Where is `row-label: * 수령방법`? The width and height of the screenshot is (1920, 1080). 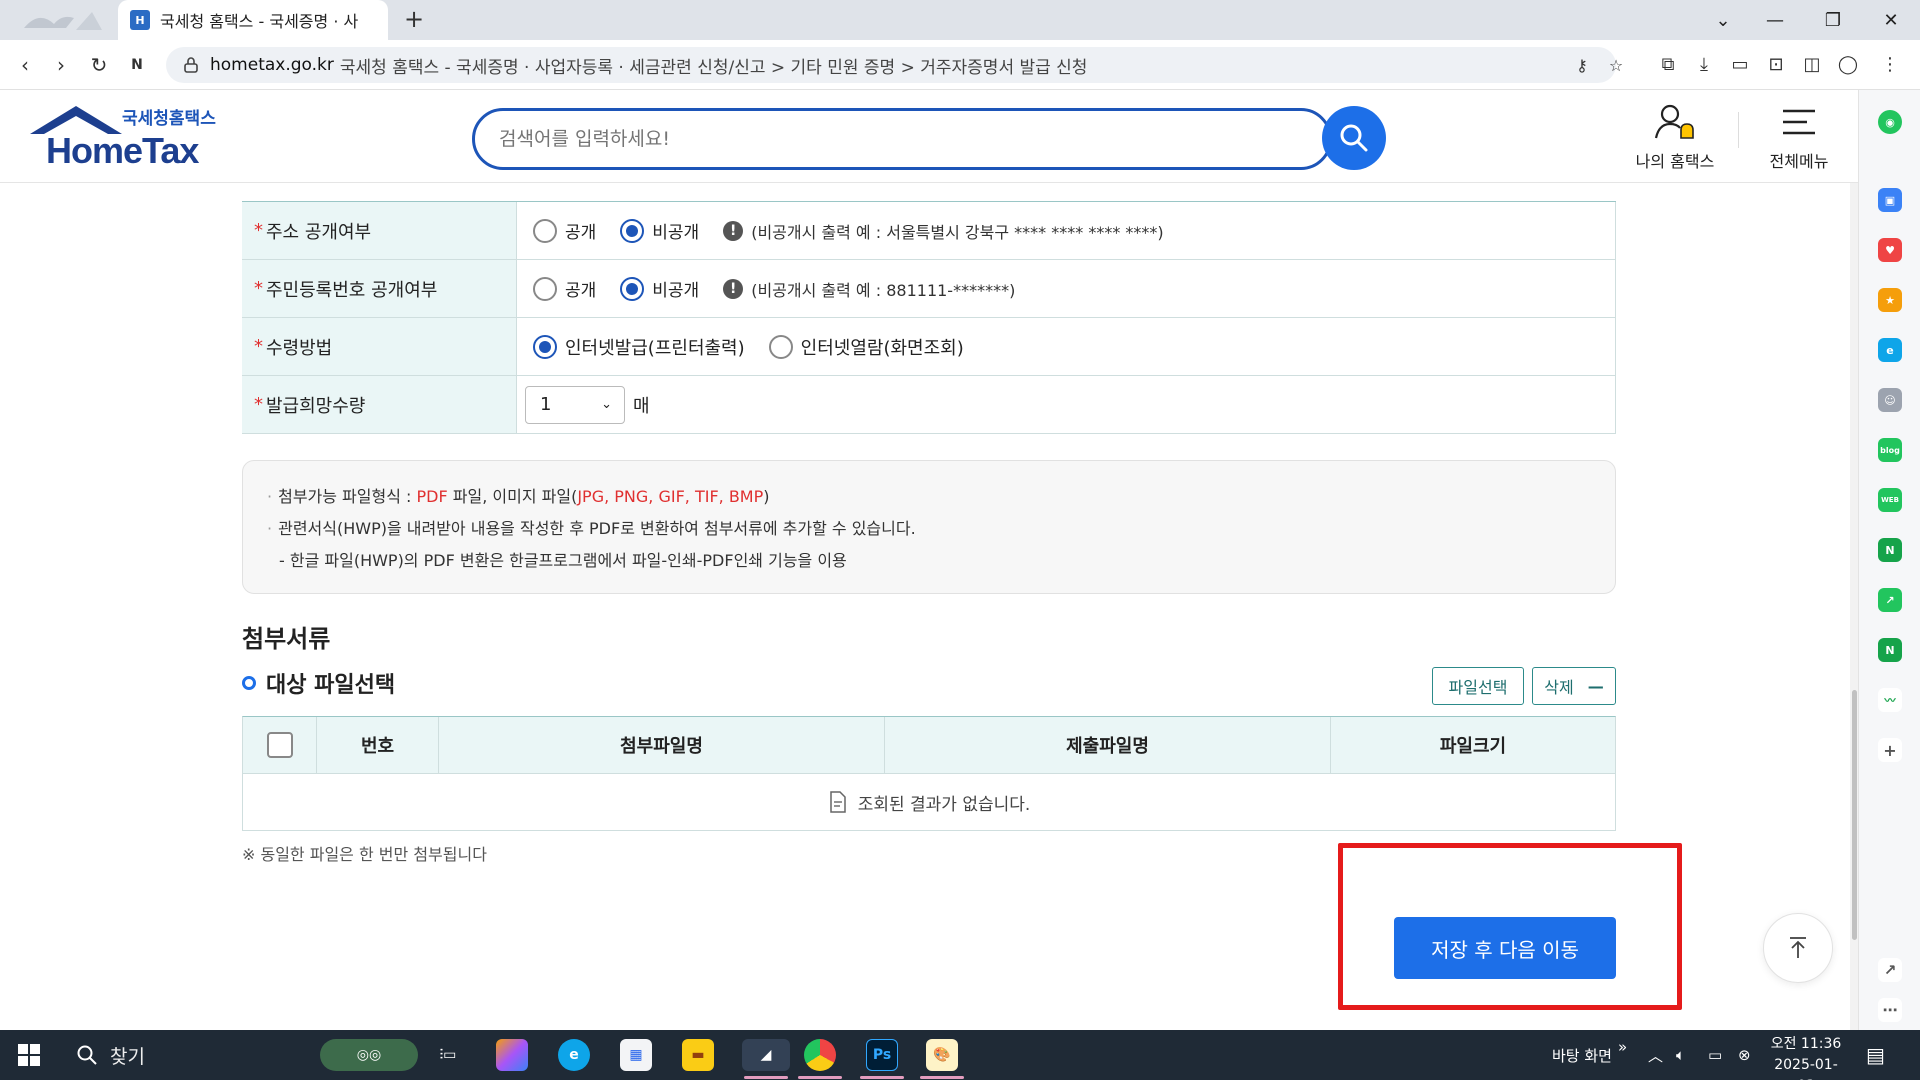 row-label: * 수령방법 is located at coordinates (379, 346).